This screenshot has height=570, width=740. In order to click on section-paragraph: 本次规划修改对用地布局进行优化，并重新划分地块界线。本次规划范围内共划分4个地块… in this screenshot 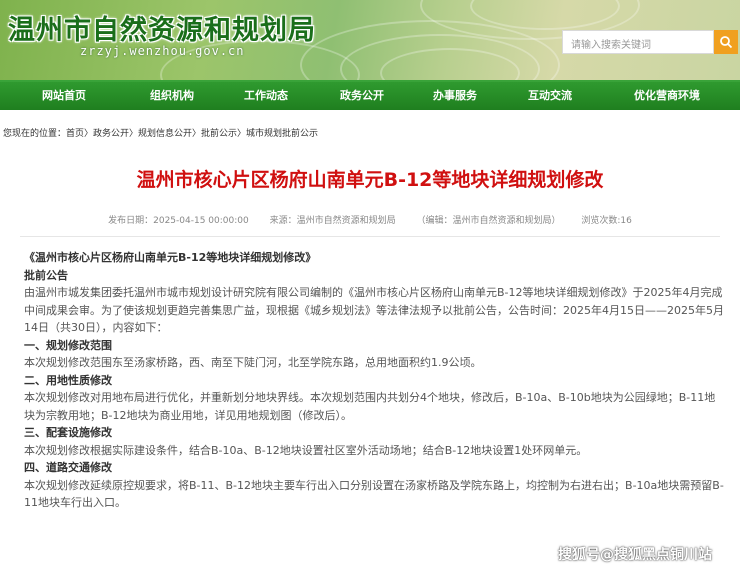, I will do `click(370, 406)`.